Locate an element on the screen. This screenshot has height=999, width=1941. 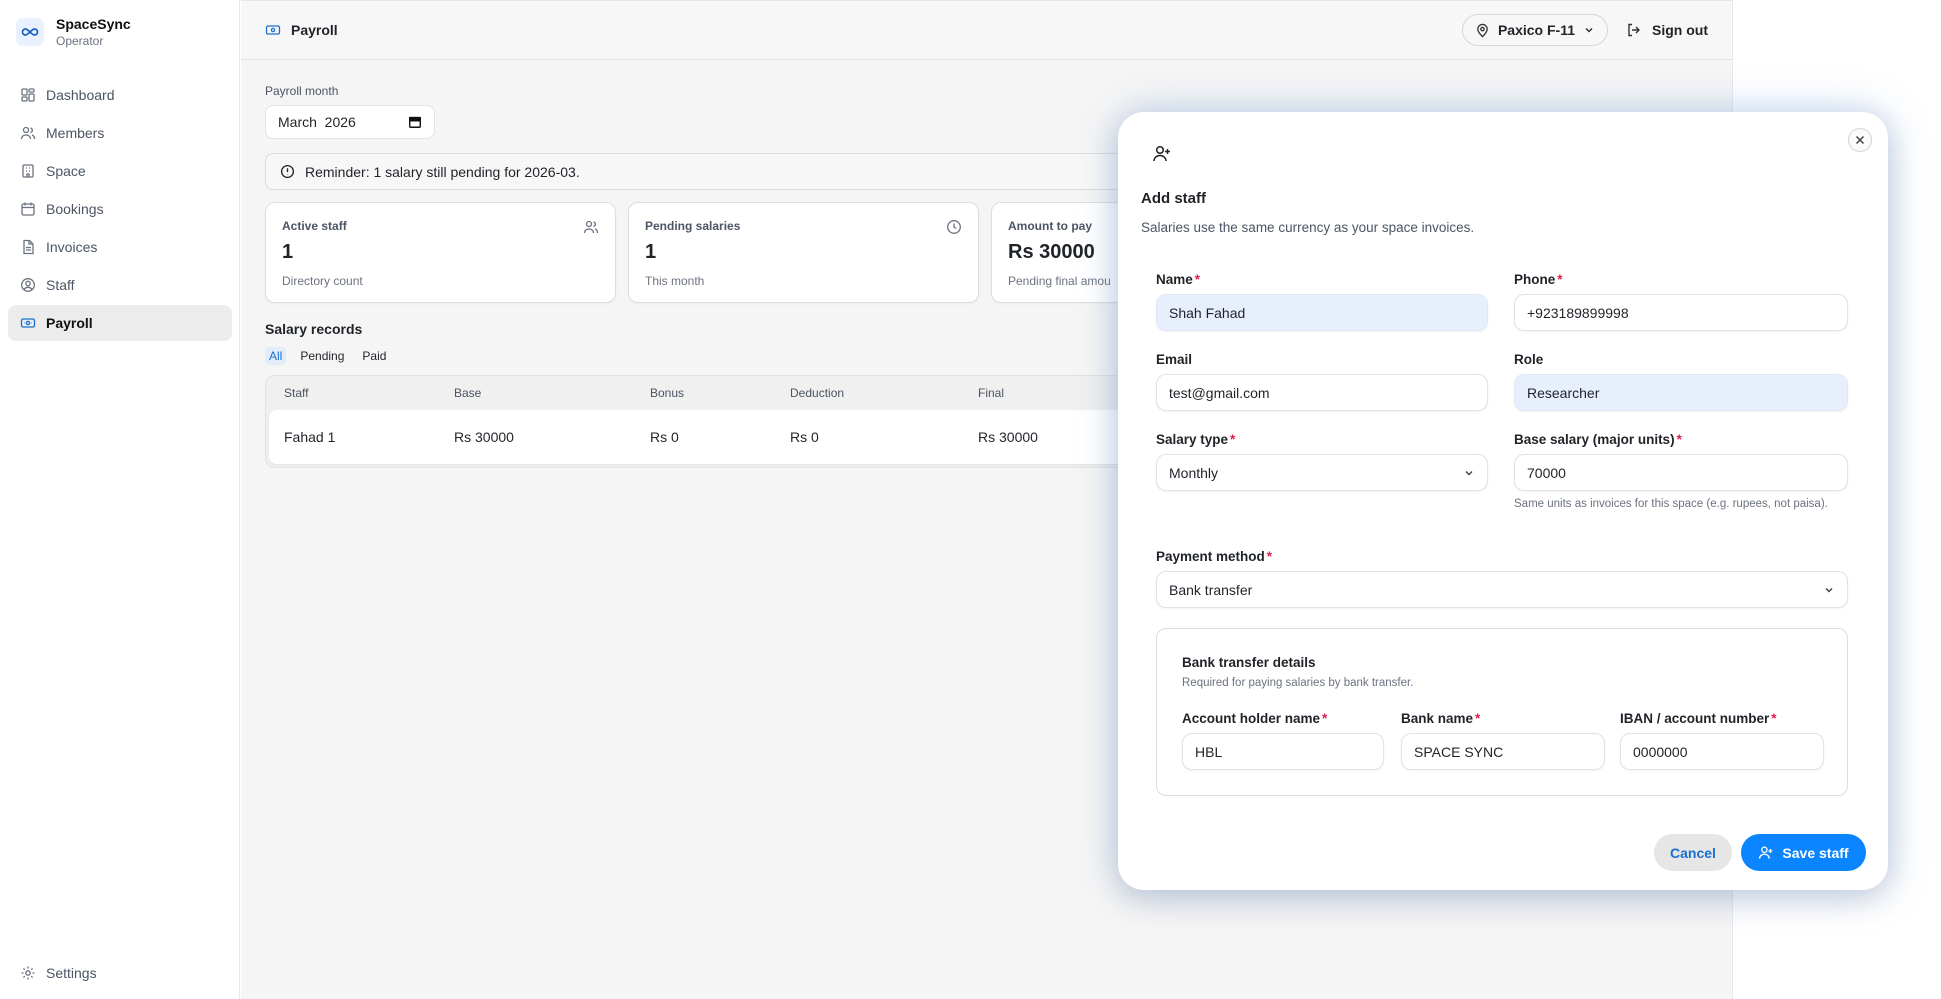
payment-method-field: Payment method * Bank transfer is located at coordinates (1502, 578).